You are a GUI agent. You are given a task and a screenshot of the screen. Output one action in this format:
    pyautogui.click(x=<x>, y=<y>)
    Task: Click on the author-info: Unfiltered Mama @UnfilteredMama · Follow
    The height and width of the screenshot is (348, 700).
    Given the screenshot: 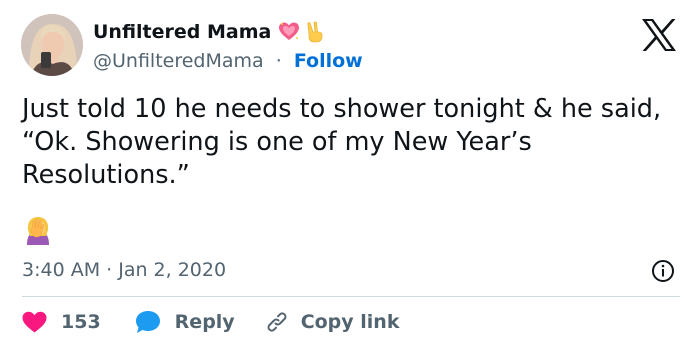 What is the action you would take?
    pyautogui.click(x=228, y=46)
    